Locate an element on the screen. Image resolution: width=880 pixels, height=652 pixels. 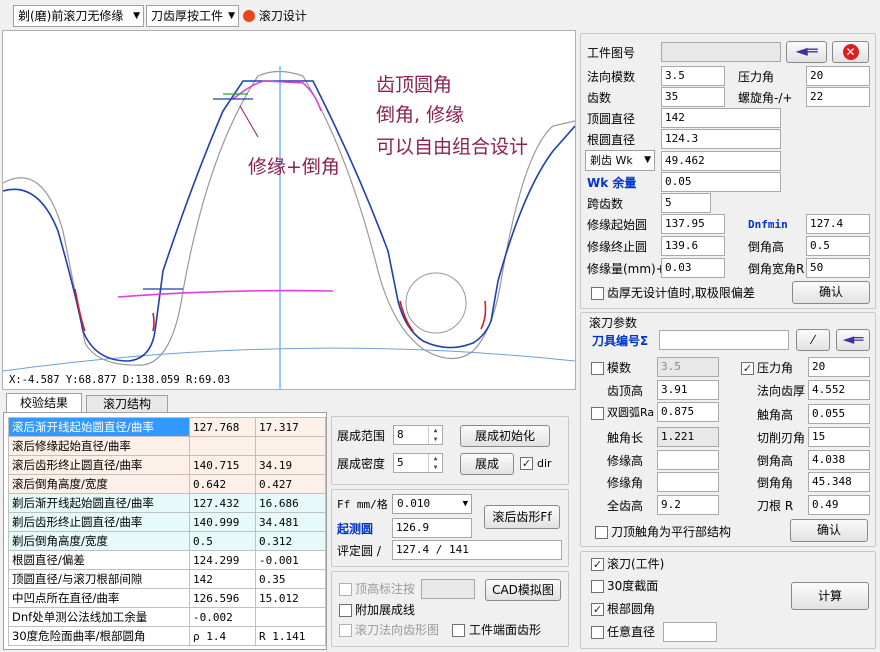
expand-init-button: 展成初始化 is located at coordinates (505, 436).